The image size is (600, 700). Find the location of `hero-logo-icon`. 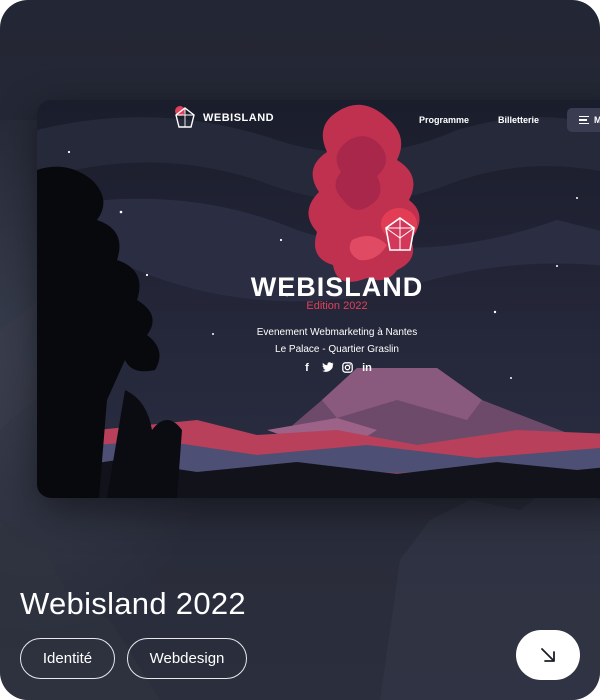

hero-logo-icon is located at coordinates (400, 234).